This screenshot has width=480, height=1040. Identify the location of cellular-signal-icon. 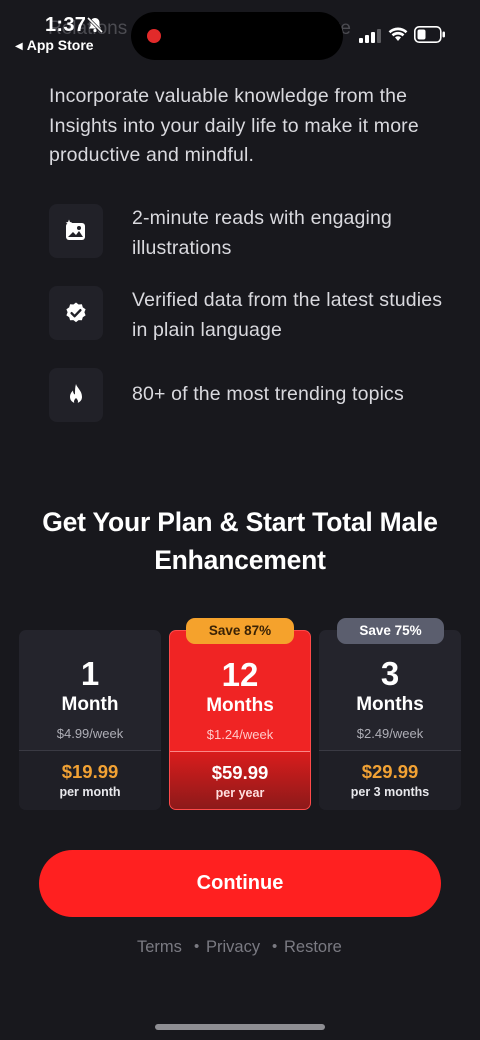
(370, 36).